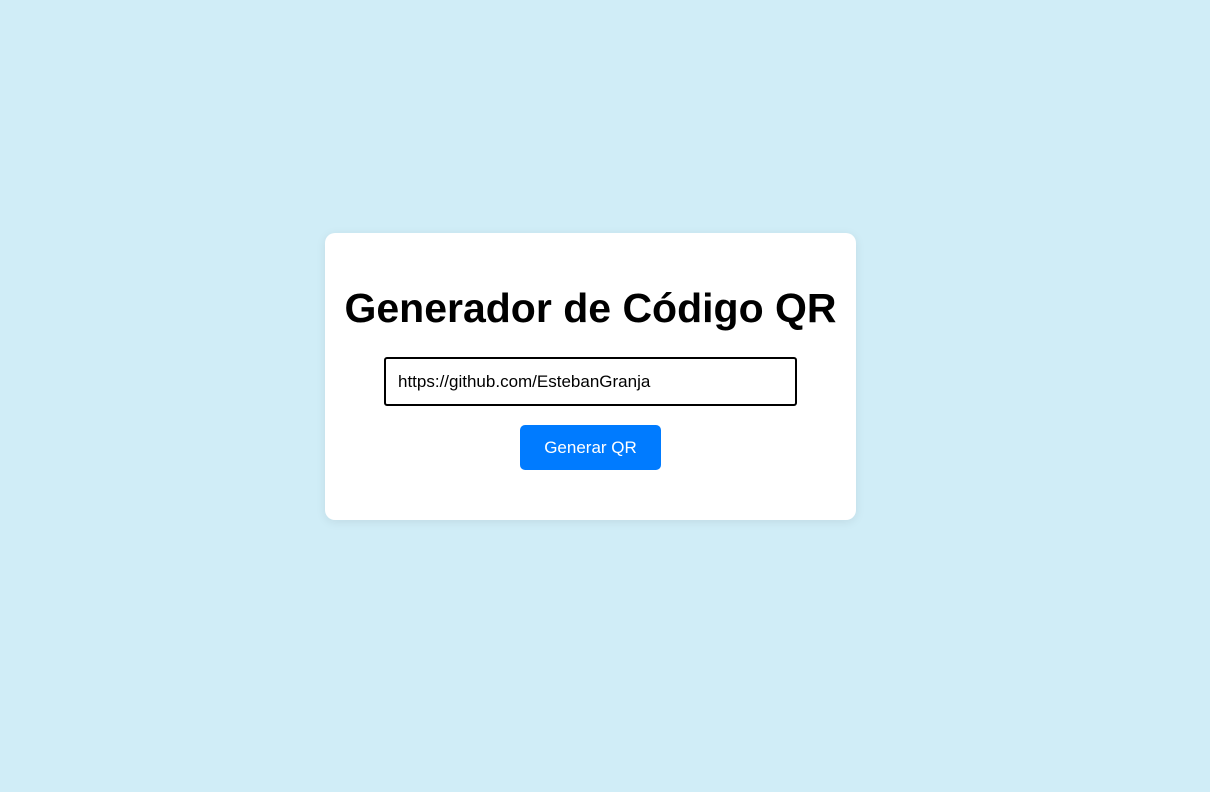  What do you see at coordinates (590, 381) in the screenshot?
I see `url-input` at bounding box center [590, 381].